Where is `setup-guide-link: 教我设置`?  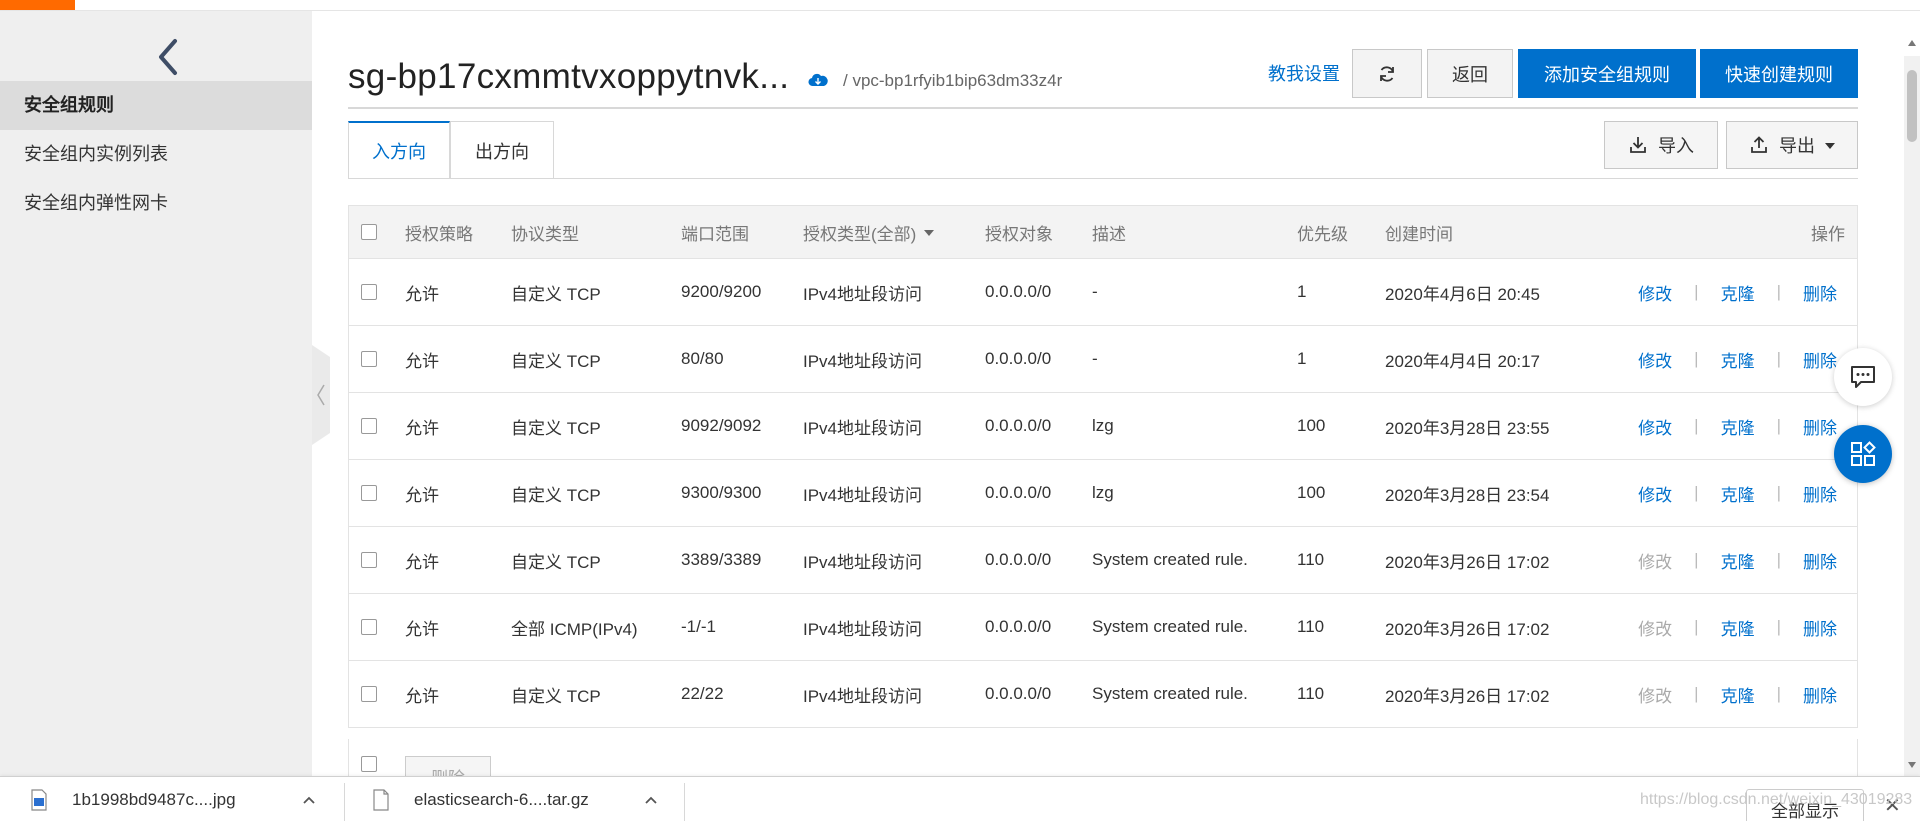 setup-guide-link: 教我设置 is located at coordinates (1304, 73).